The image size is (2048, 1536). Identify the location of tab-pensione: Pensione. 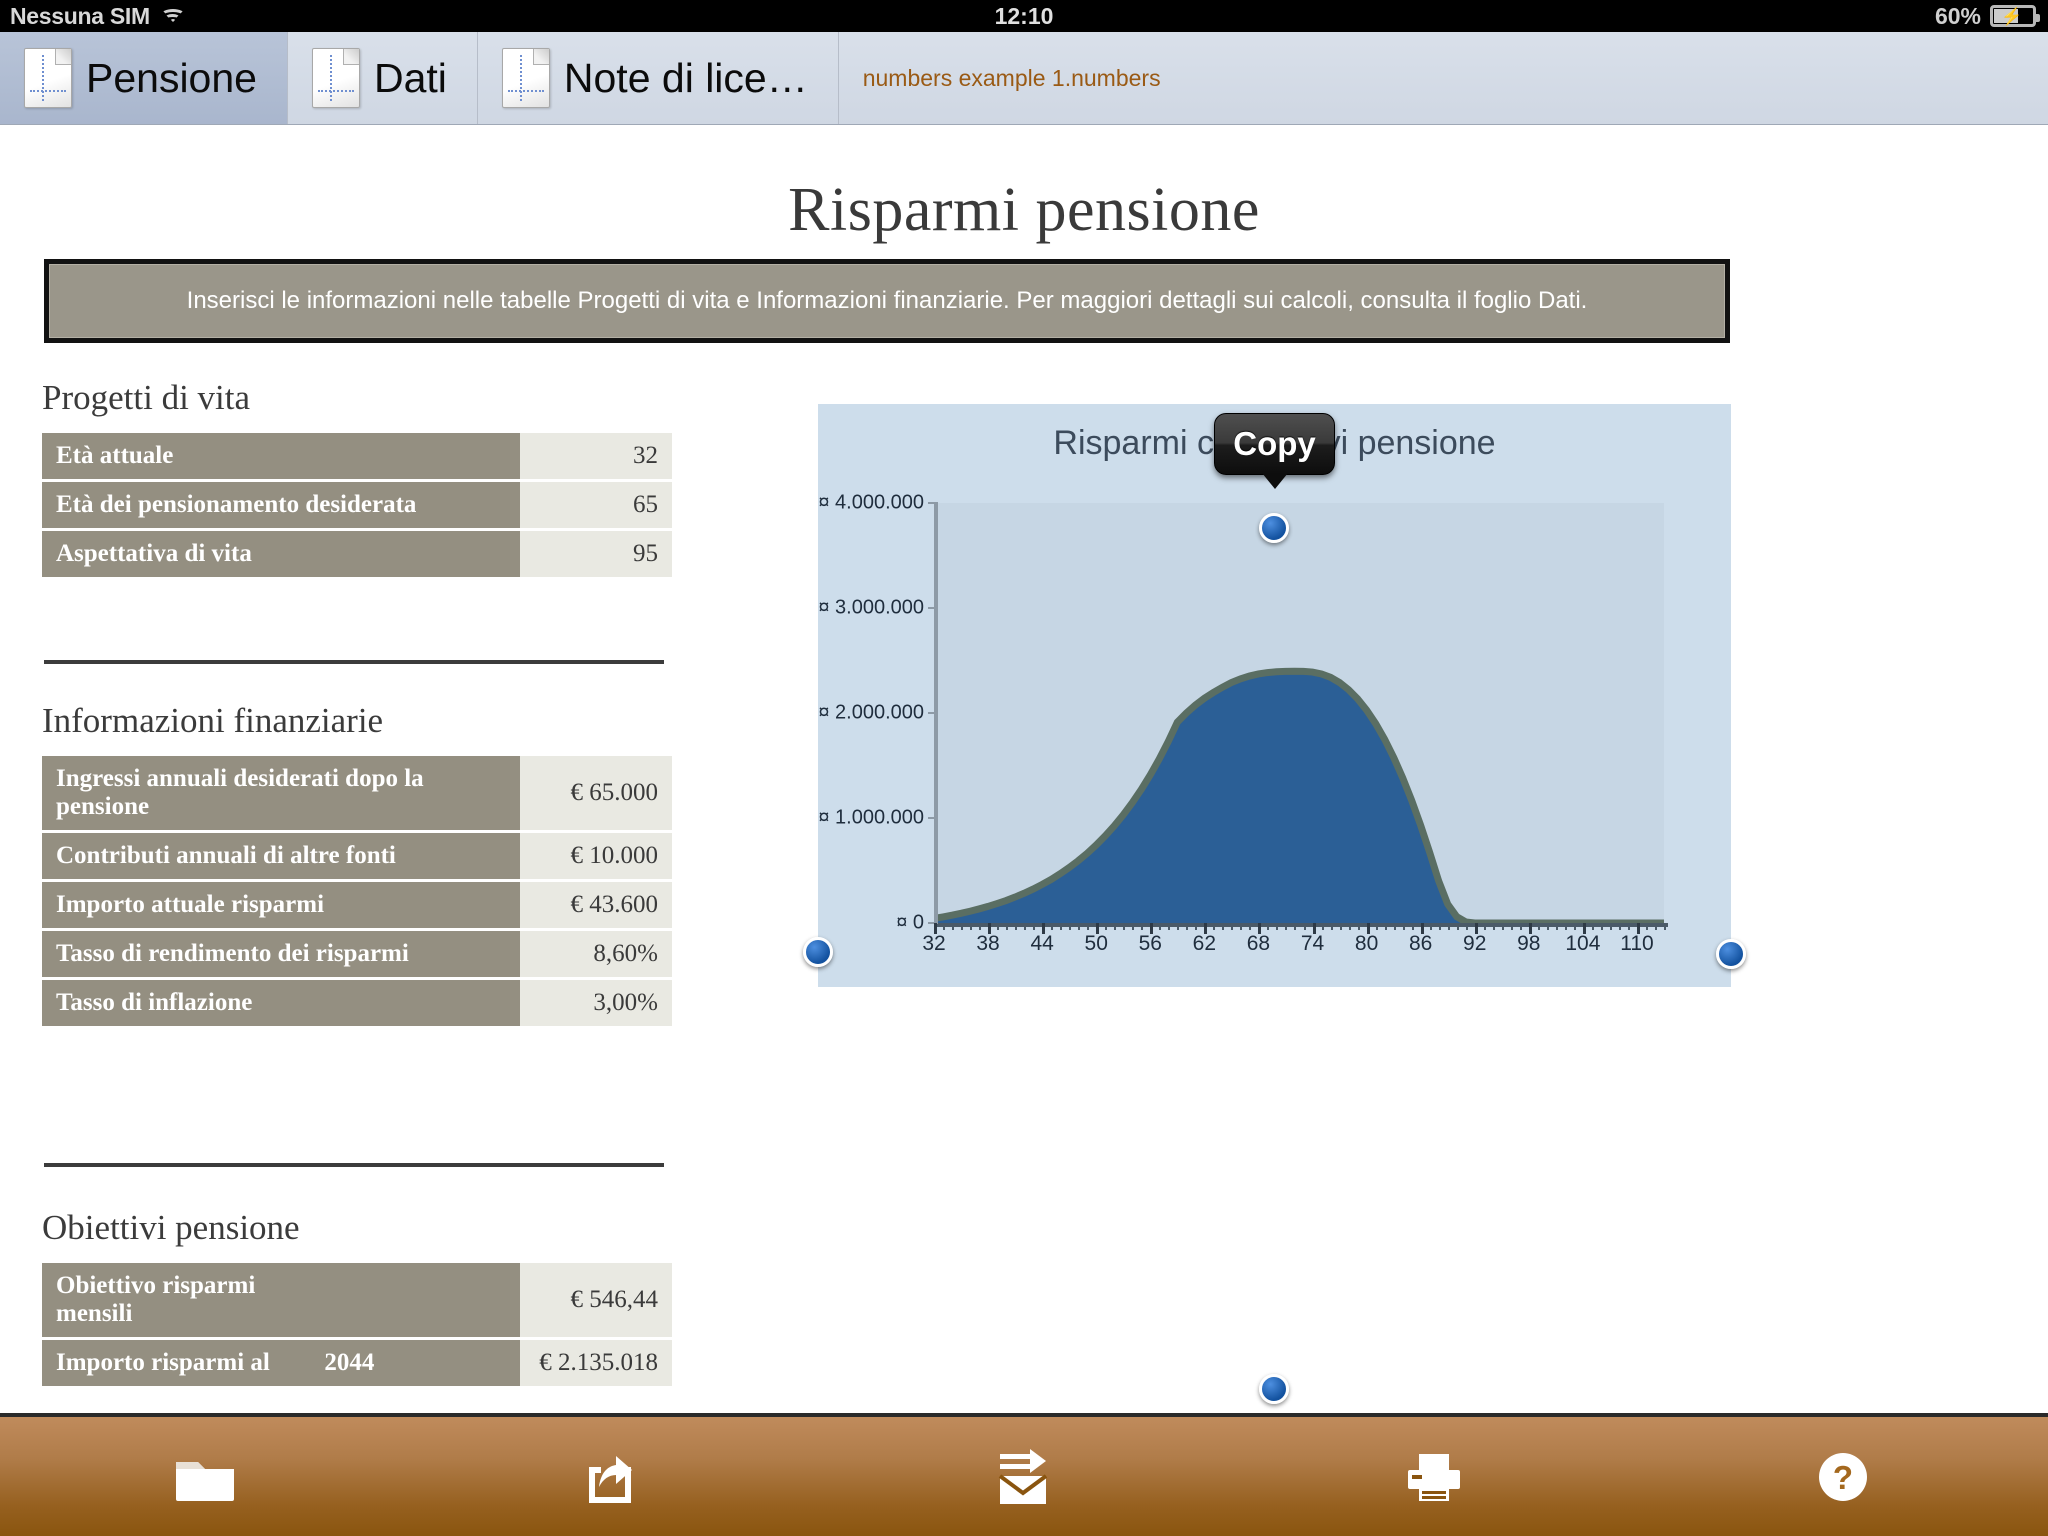
(144, 78).